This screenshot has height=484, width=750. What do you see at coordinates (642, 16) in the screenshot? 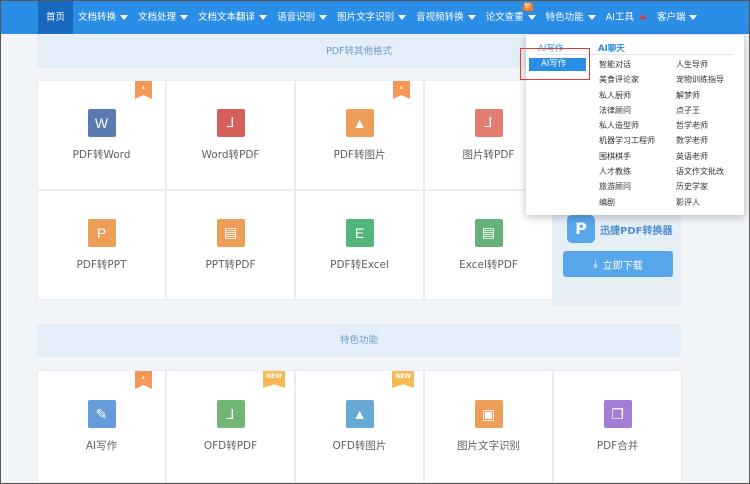
I see `chevron-up-icon` at bounding box center [642, 16].